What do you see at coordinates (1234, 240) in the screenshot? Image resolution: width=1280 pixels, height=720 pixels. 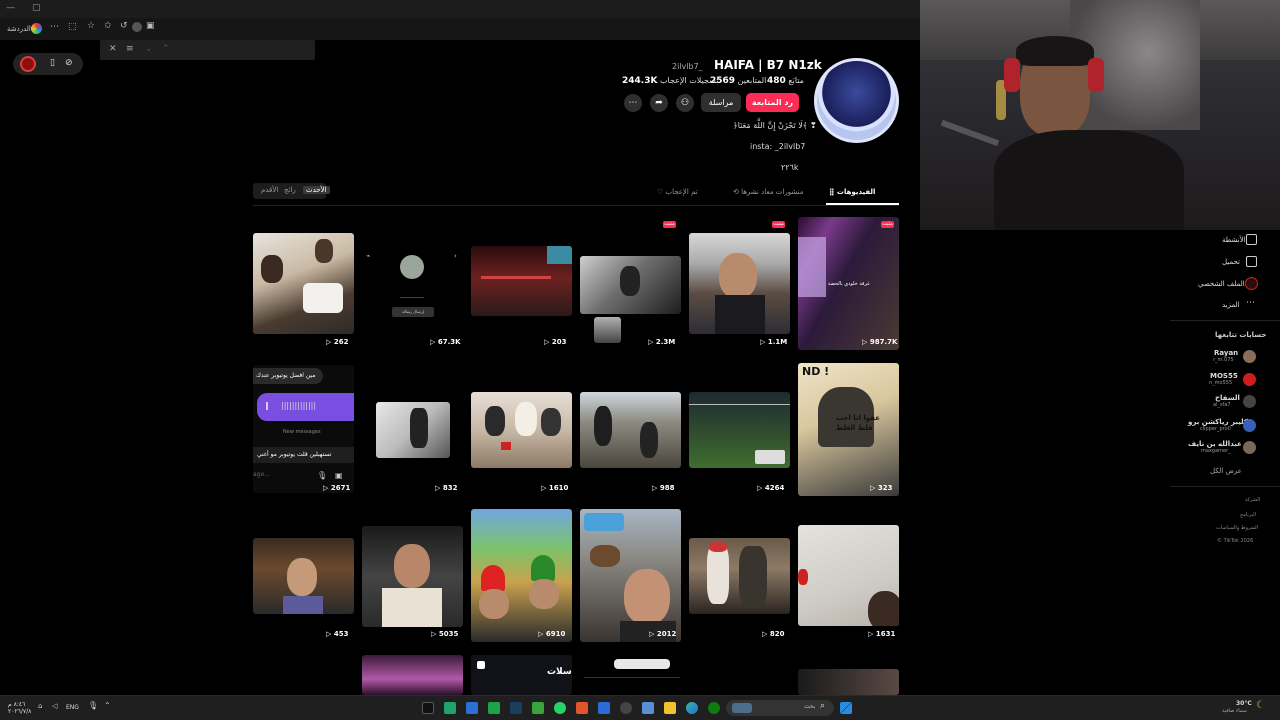 I see `sidebar-item-activity: الأنشطة` at bounding box center [1234, 240].